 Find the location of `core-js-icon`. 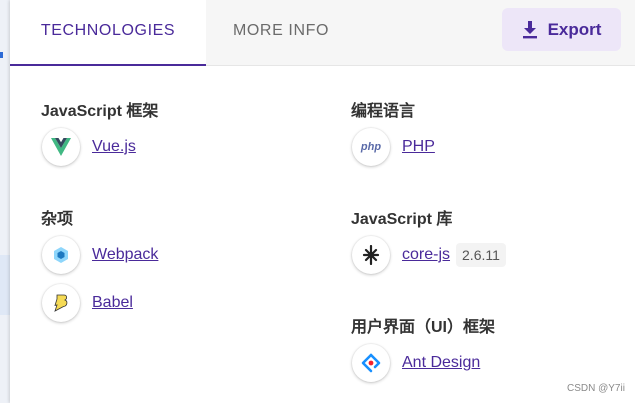

core-js-icon is located at coordinates (371, 255).